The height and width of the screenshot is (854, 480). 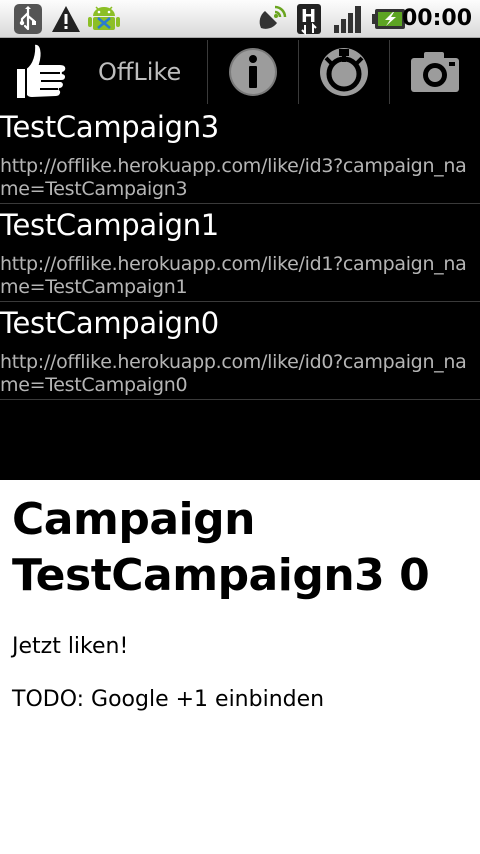 I want to click on signal-bars-icon, so click(x=347, y=19).